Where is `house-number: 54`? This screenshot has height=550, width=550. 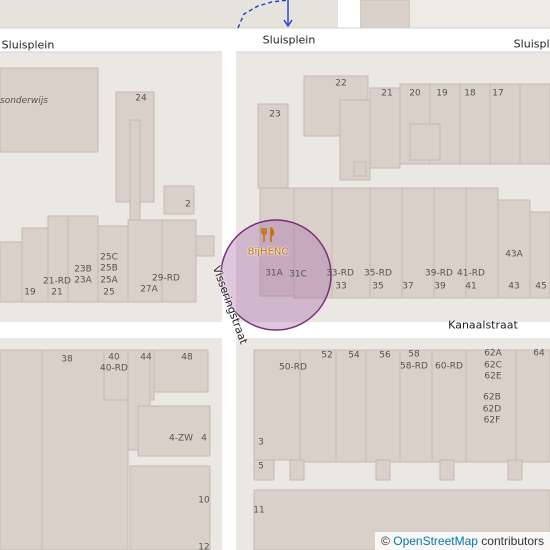
house-number: 54 is located at coordinates (354, 355).